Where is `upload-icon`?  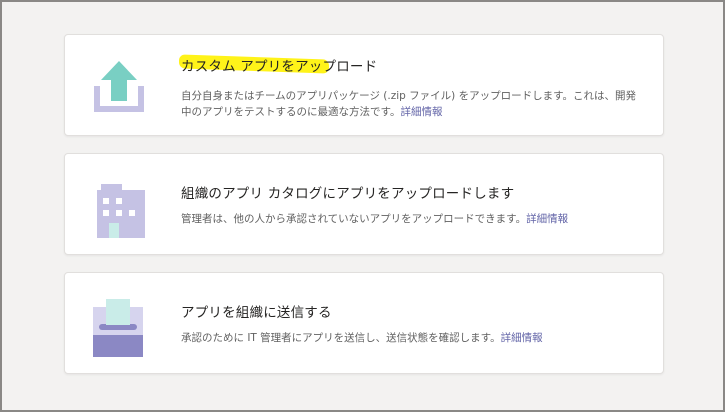
upload-icon is located at coordinates (119, 84).